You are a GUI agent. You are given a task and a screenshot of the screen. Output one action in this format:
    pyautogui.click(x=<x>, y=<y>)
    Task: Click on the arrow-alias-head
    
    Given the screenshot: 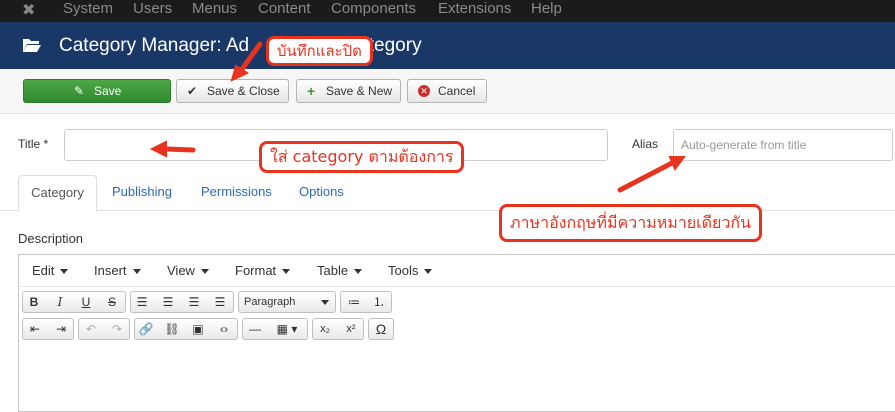 What is the action you would take?
    pyautogui.click(x=677, y=163)
    